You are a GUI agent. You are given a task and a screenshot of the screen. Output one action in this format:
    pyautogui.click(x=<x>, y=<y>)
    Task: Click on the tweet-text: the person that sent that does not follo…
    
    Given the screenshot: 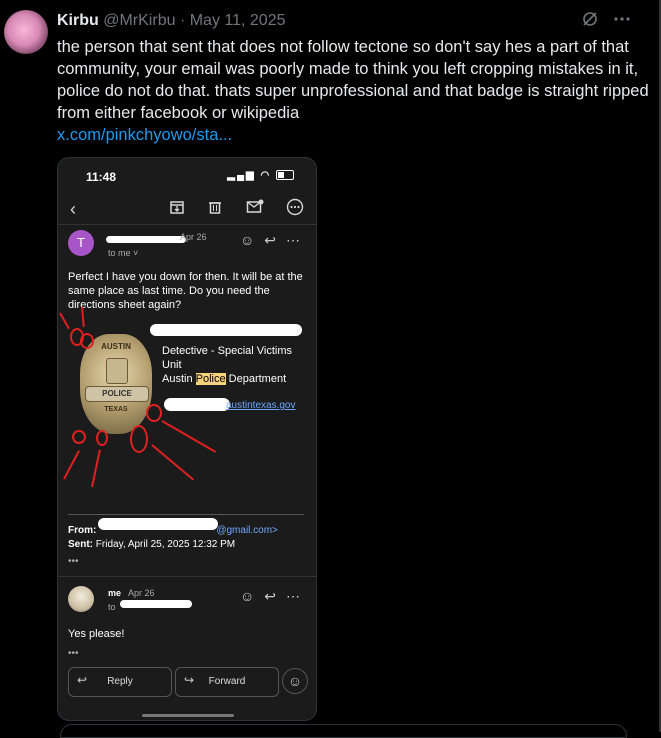 What is the action you would take?
    pyautogui.click(x=353, y=91)
    